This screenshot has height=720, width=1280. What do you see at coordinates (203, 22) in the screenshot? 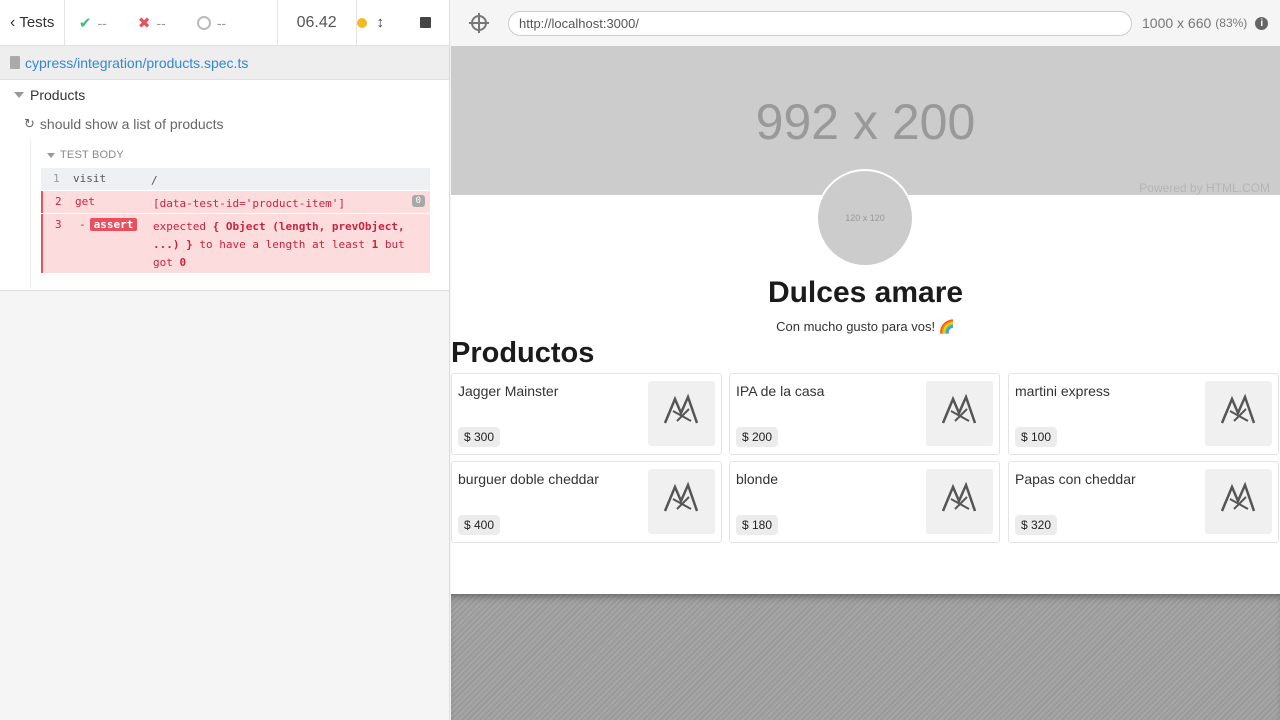
I see `circle-notch-icon` at bounding box center [203, 22].